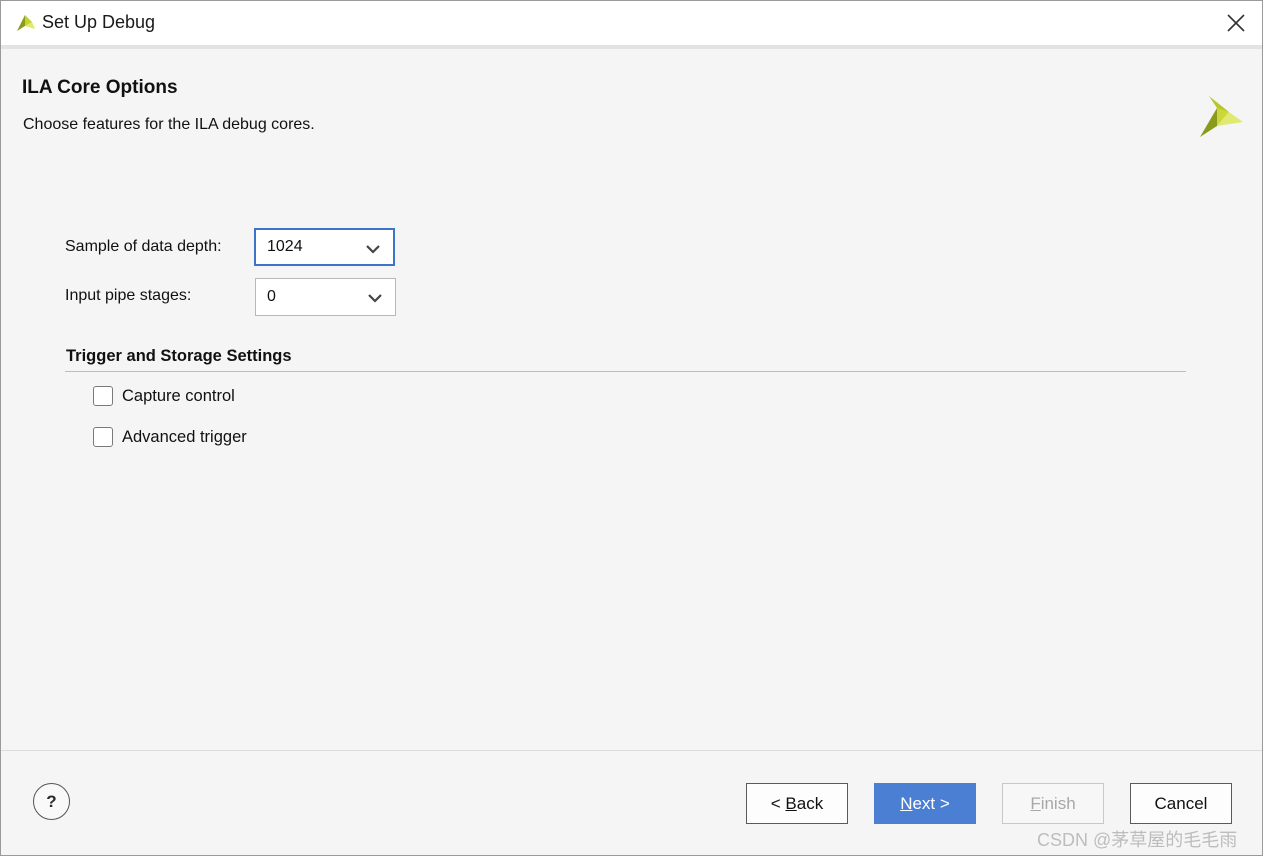  Describe the element at coordinates (1058, 803) in the screenshot. I see `finish-rest: inish` at that location.